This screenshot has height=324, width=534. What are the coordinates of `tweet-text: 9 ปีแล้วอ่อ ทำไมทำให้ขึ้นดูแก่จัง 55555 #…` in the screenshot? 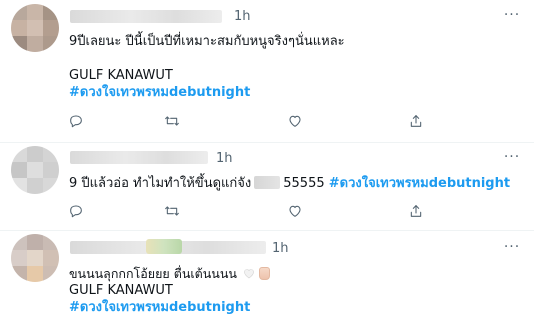 It's located at (289, 183).